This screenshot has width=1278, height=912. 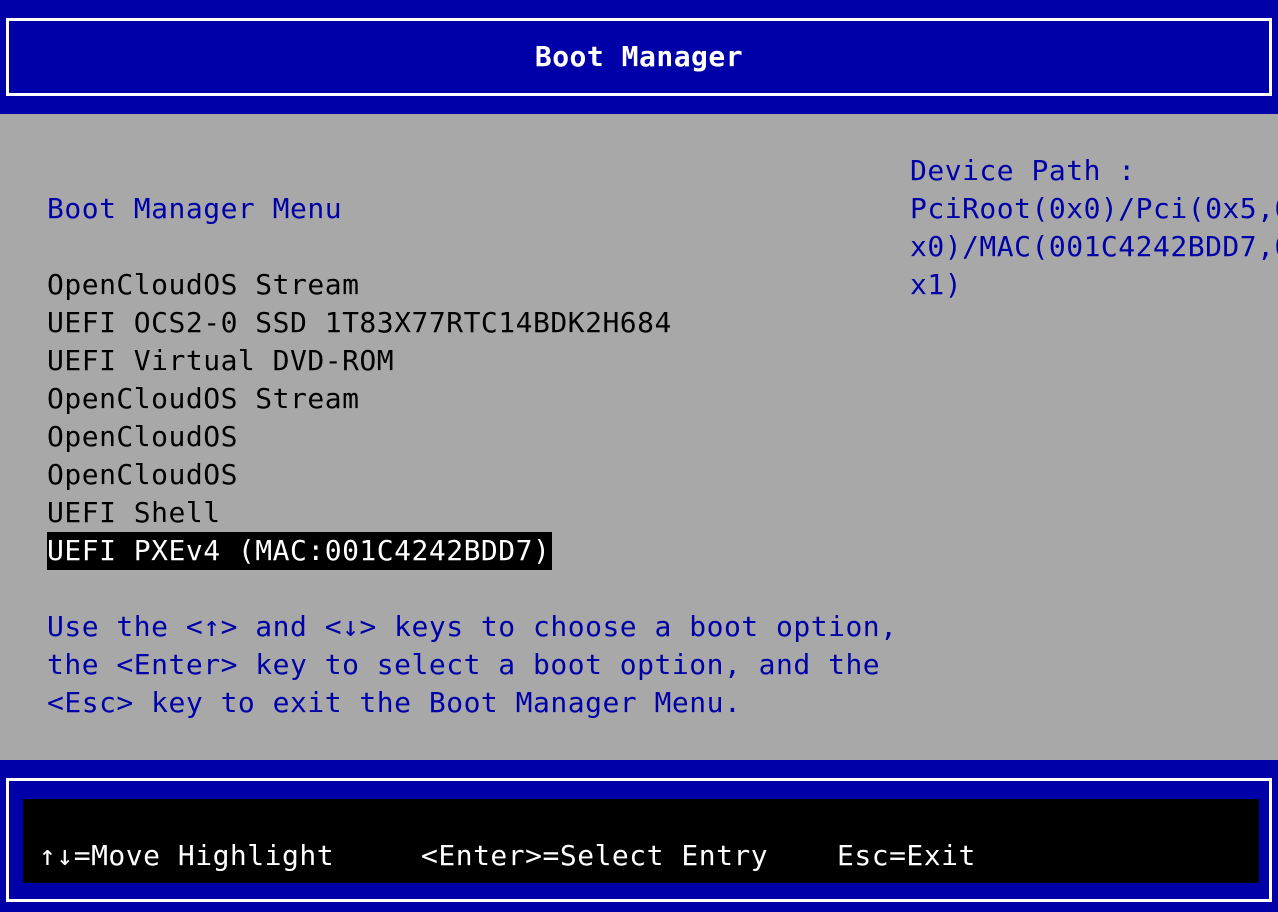 What do you see at coordinates (595, 855) in the screenshot?
I see `key-hint-enter: <Enter>=Select Entry` at bounding box center [595, 855].